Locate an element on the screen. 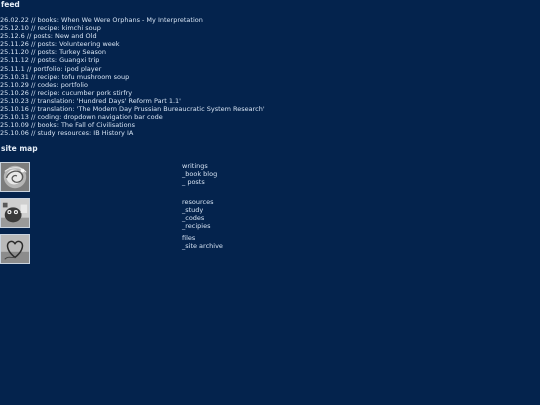 Image resolution: width=540 pixels, height=405 pixels. sitemap-link-book-blog: _book blog is located at coordinates (199, 174).